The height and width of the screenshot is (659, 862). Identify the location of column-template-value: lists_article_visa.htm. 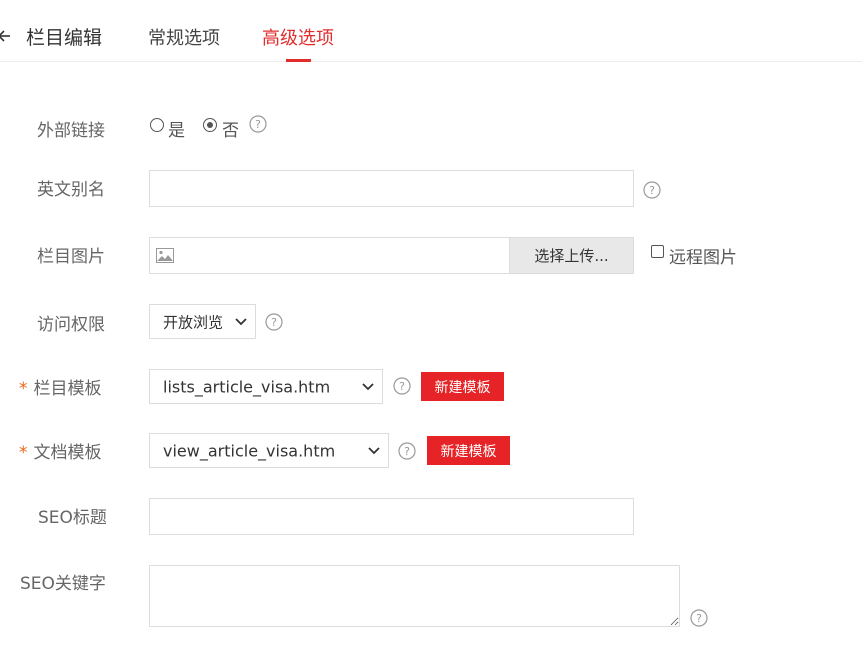
(247, 386).